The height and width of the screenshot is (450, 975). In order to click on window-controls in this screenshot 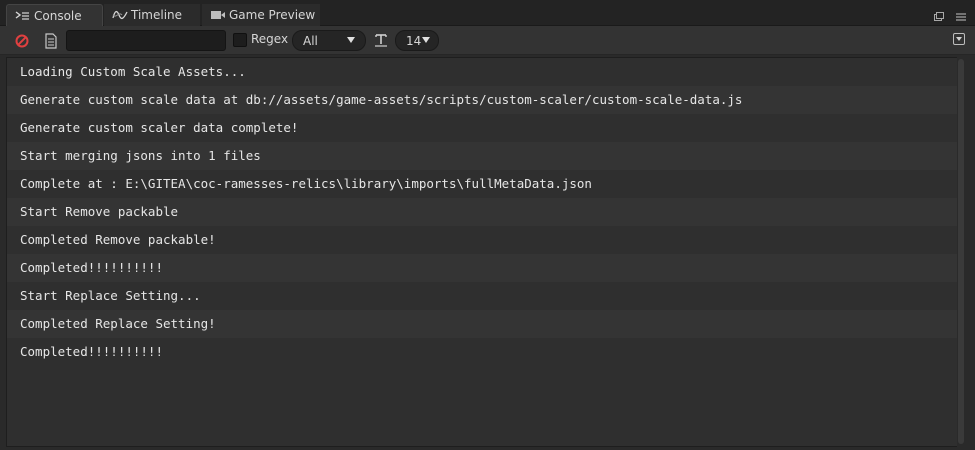, I will do `click(950, 14)`.